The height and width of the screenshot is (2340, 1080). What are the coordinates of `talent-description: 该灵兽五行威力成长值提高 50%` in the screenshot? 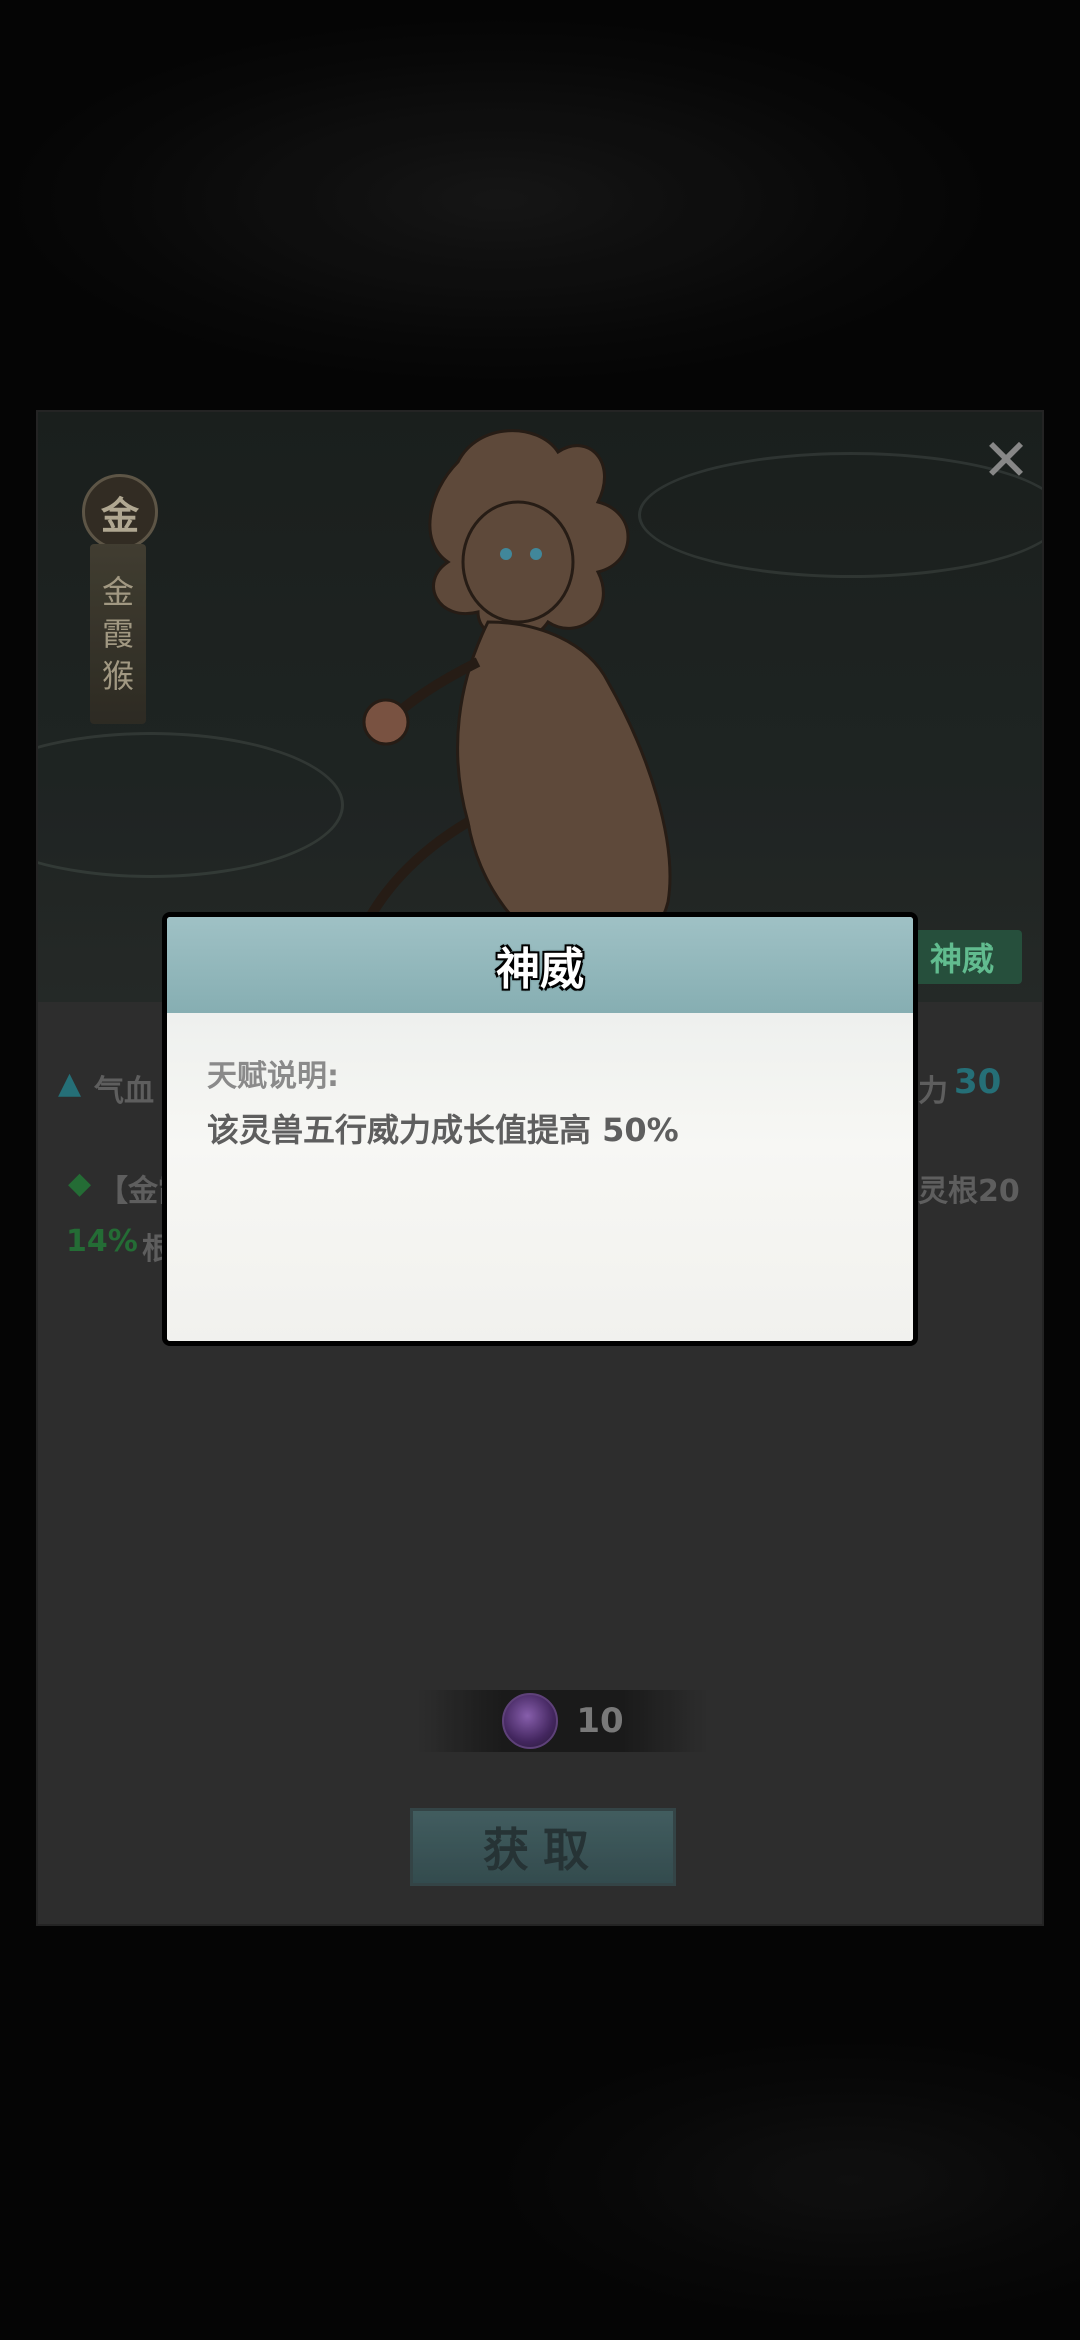 It's located at (443, 1130).